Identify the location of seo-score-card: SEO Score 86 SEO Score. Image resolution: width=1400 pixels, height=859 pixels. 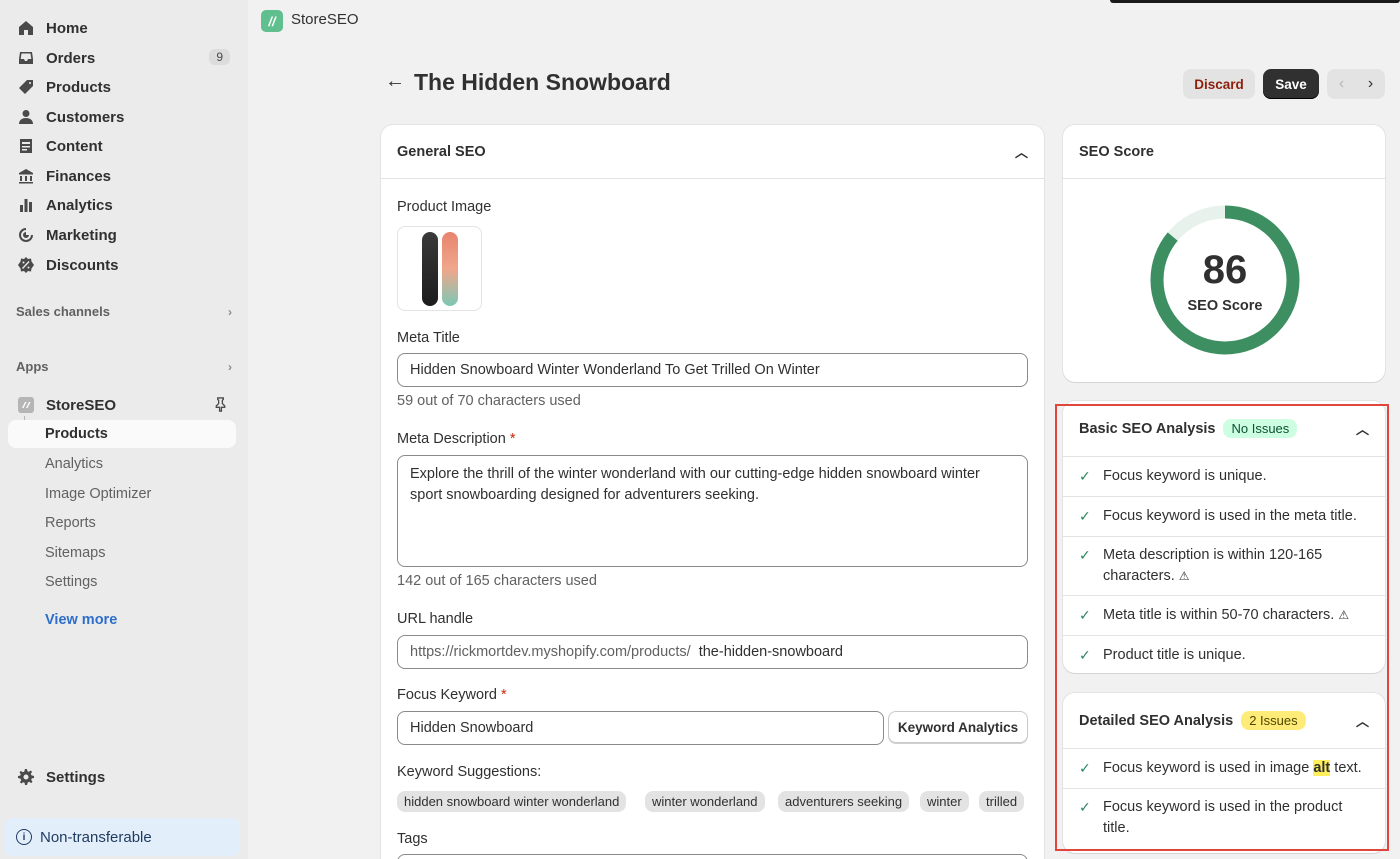
(1224, 253).